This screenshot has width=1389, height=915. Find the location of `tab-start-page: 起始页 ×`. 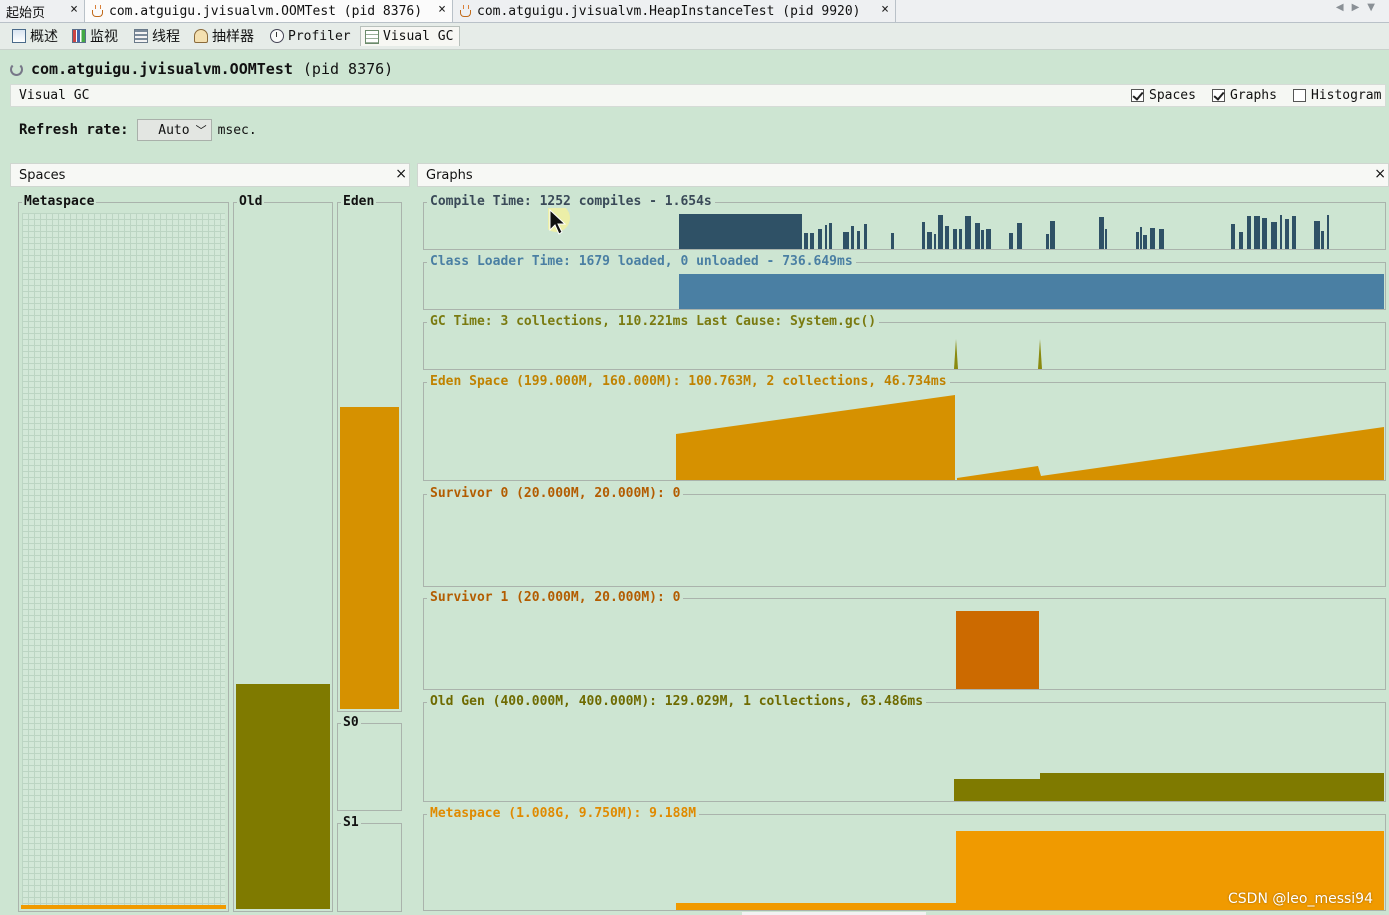

tab-start-page: 起始页 × is located at coordinates (42, 11).